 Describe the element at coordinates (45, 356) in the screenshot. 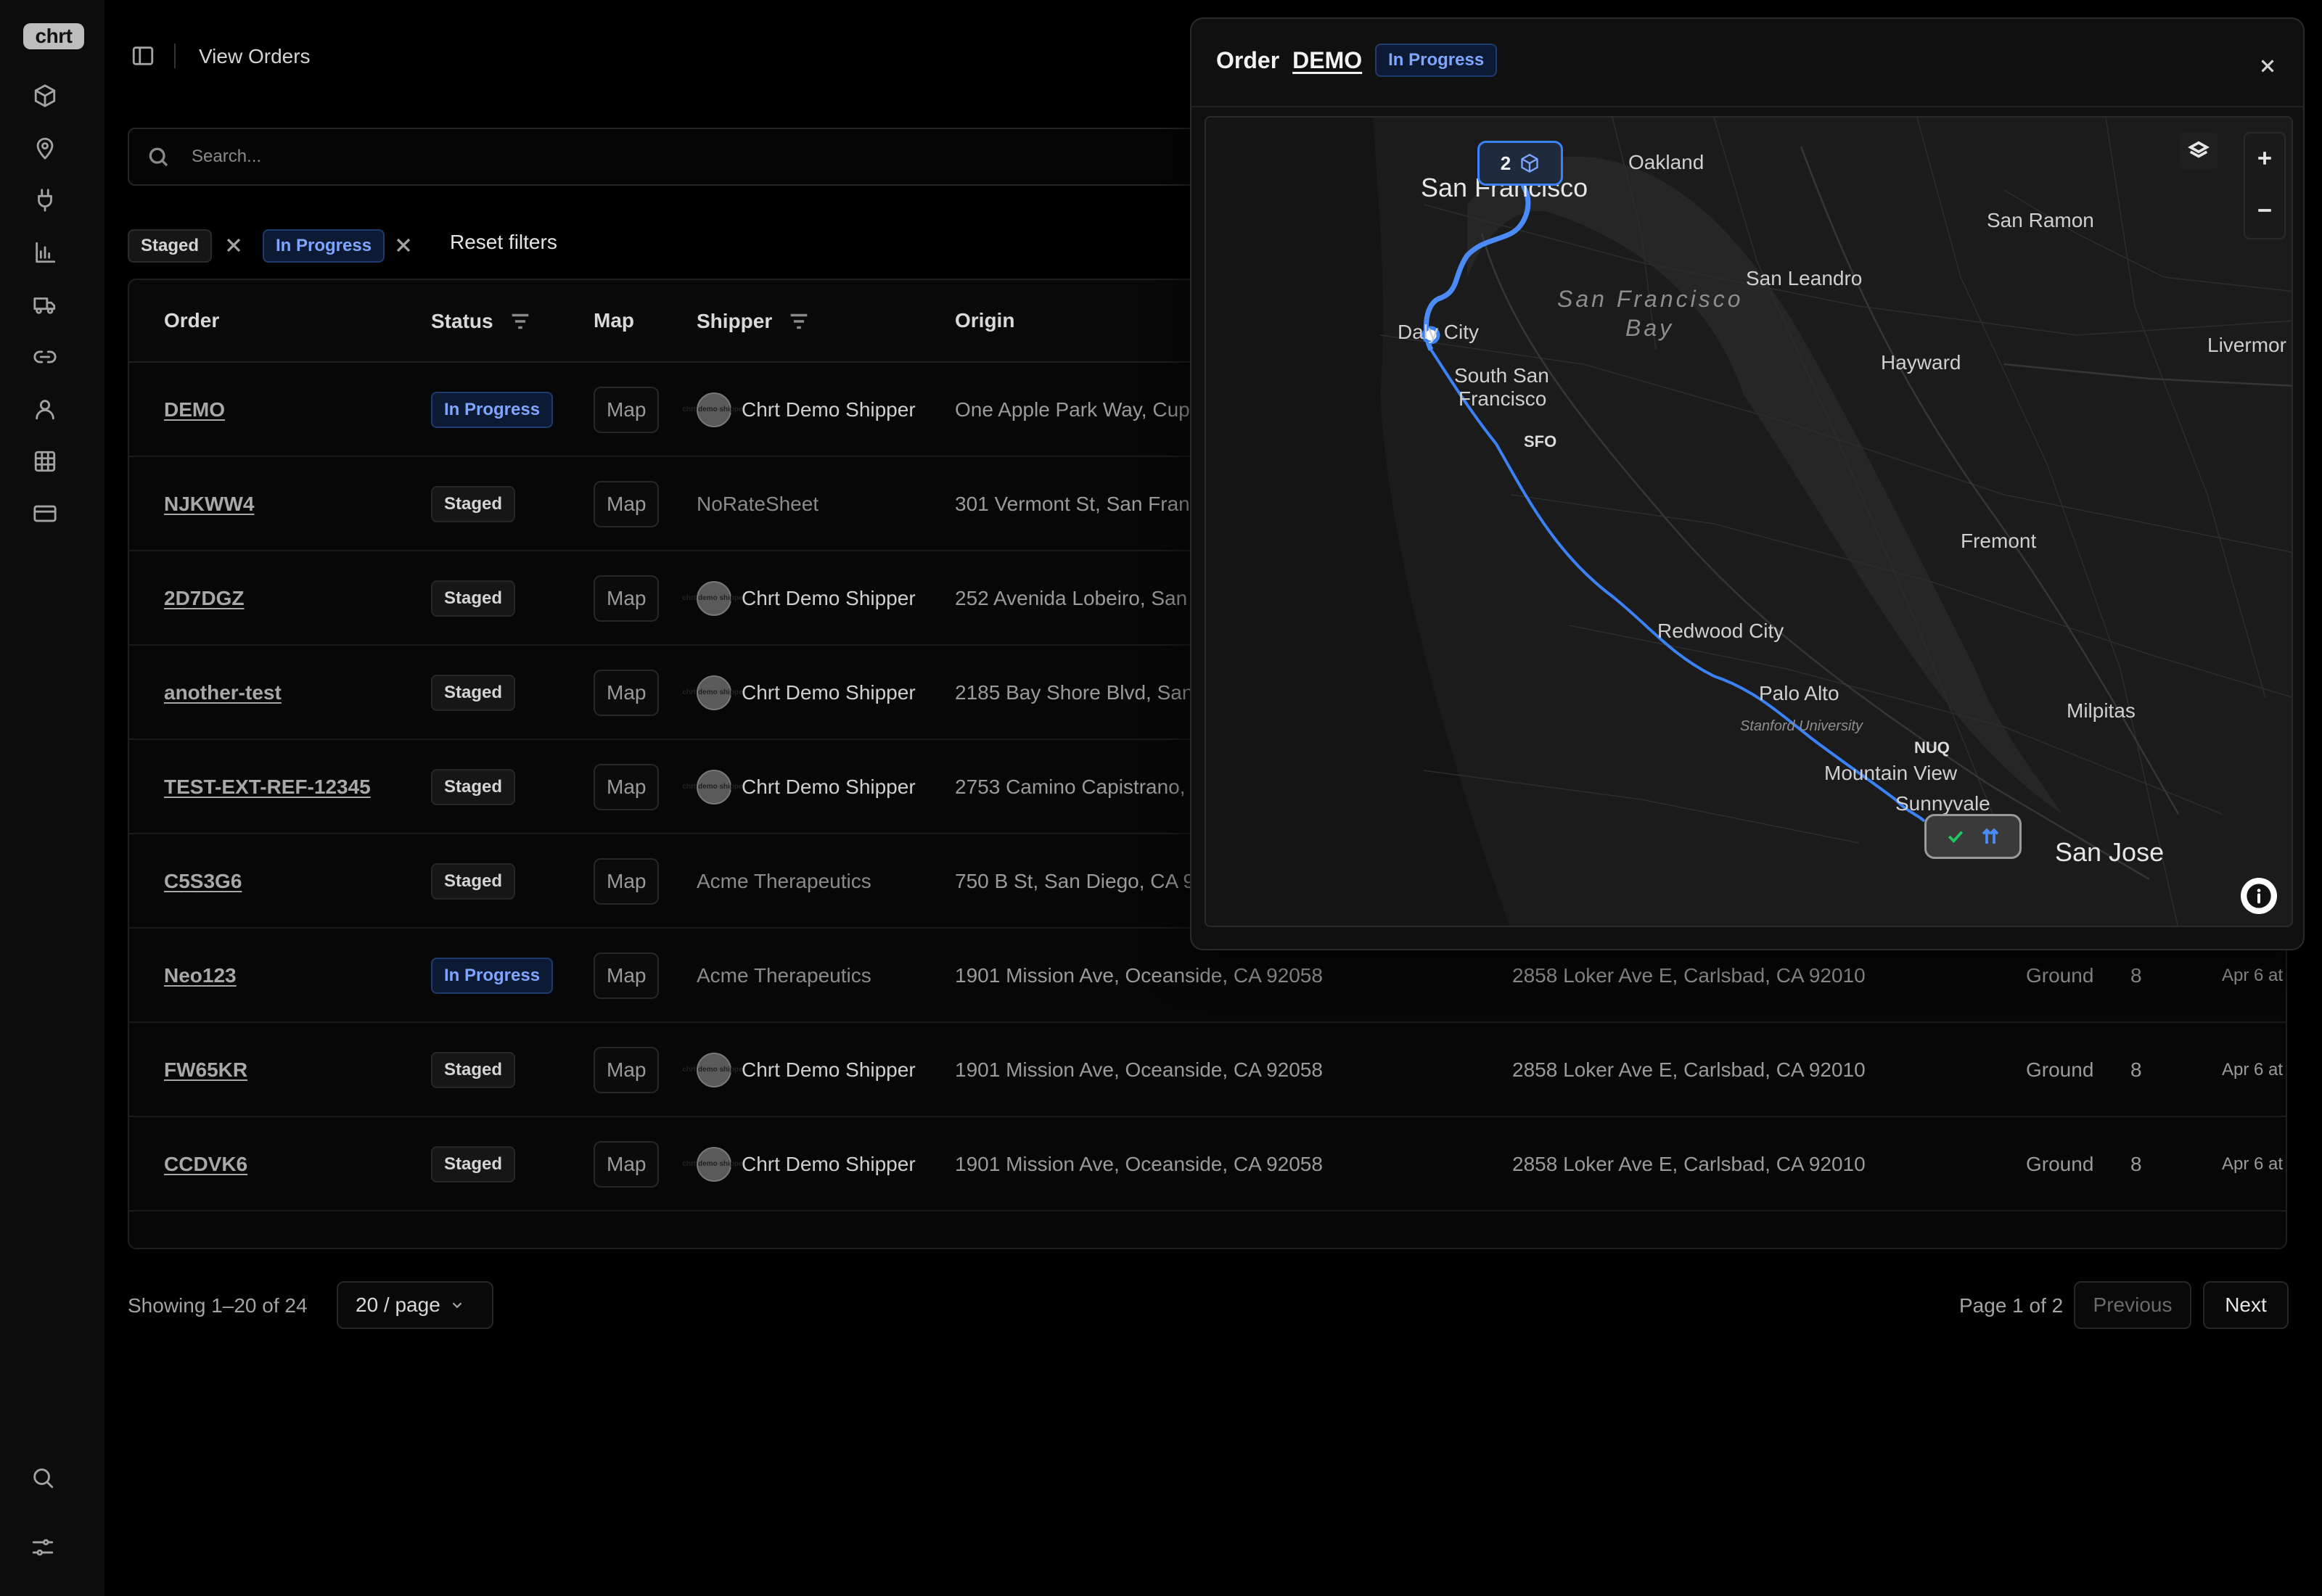

I see `link-icon` at that location.